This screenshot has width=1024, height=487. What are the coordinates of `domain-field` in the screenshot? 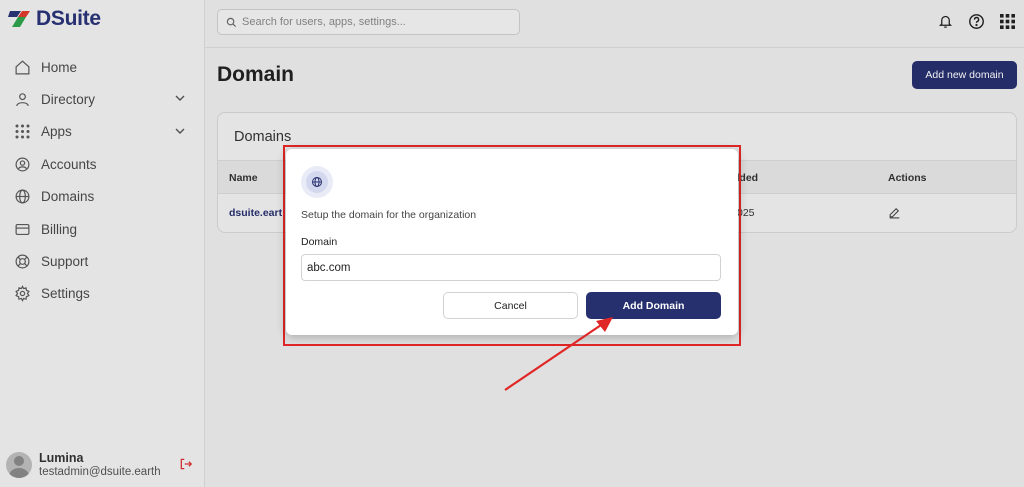 It's located at (511, 267).